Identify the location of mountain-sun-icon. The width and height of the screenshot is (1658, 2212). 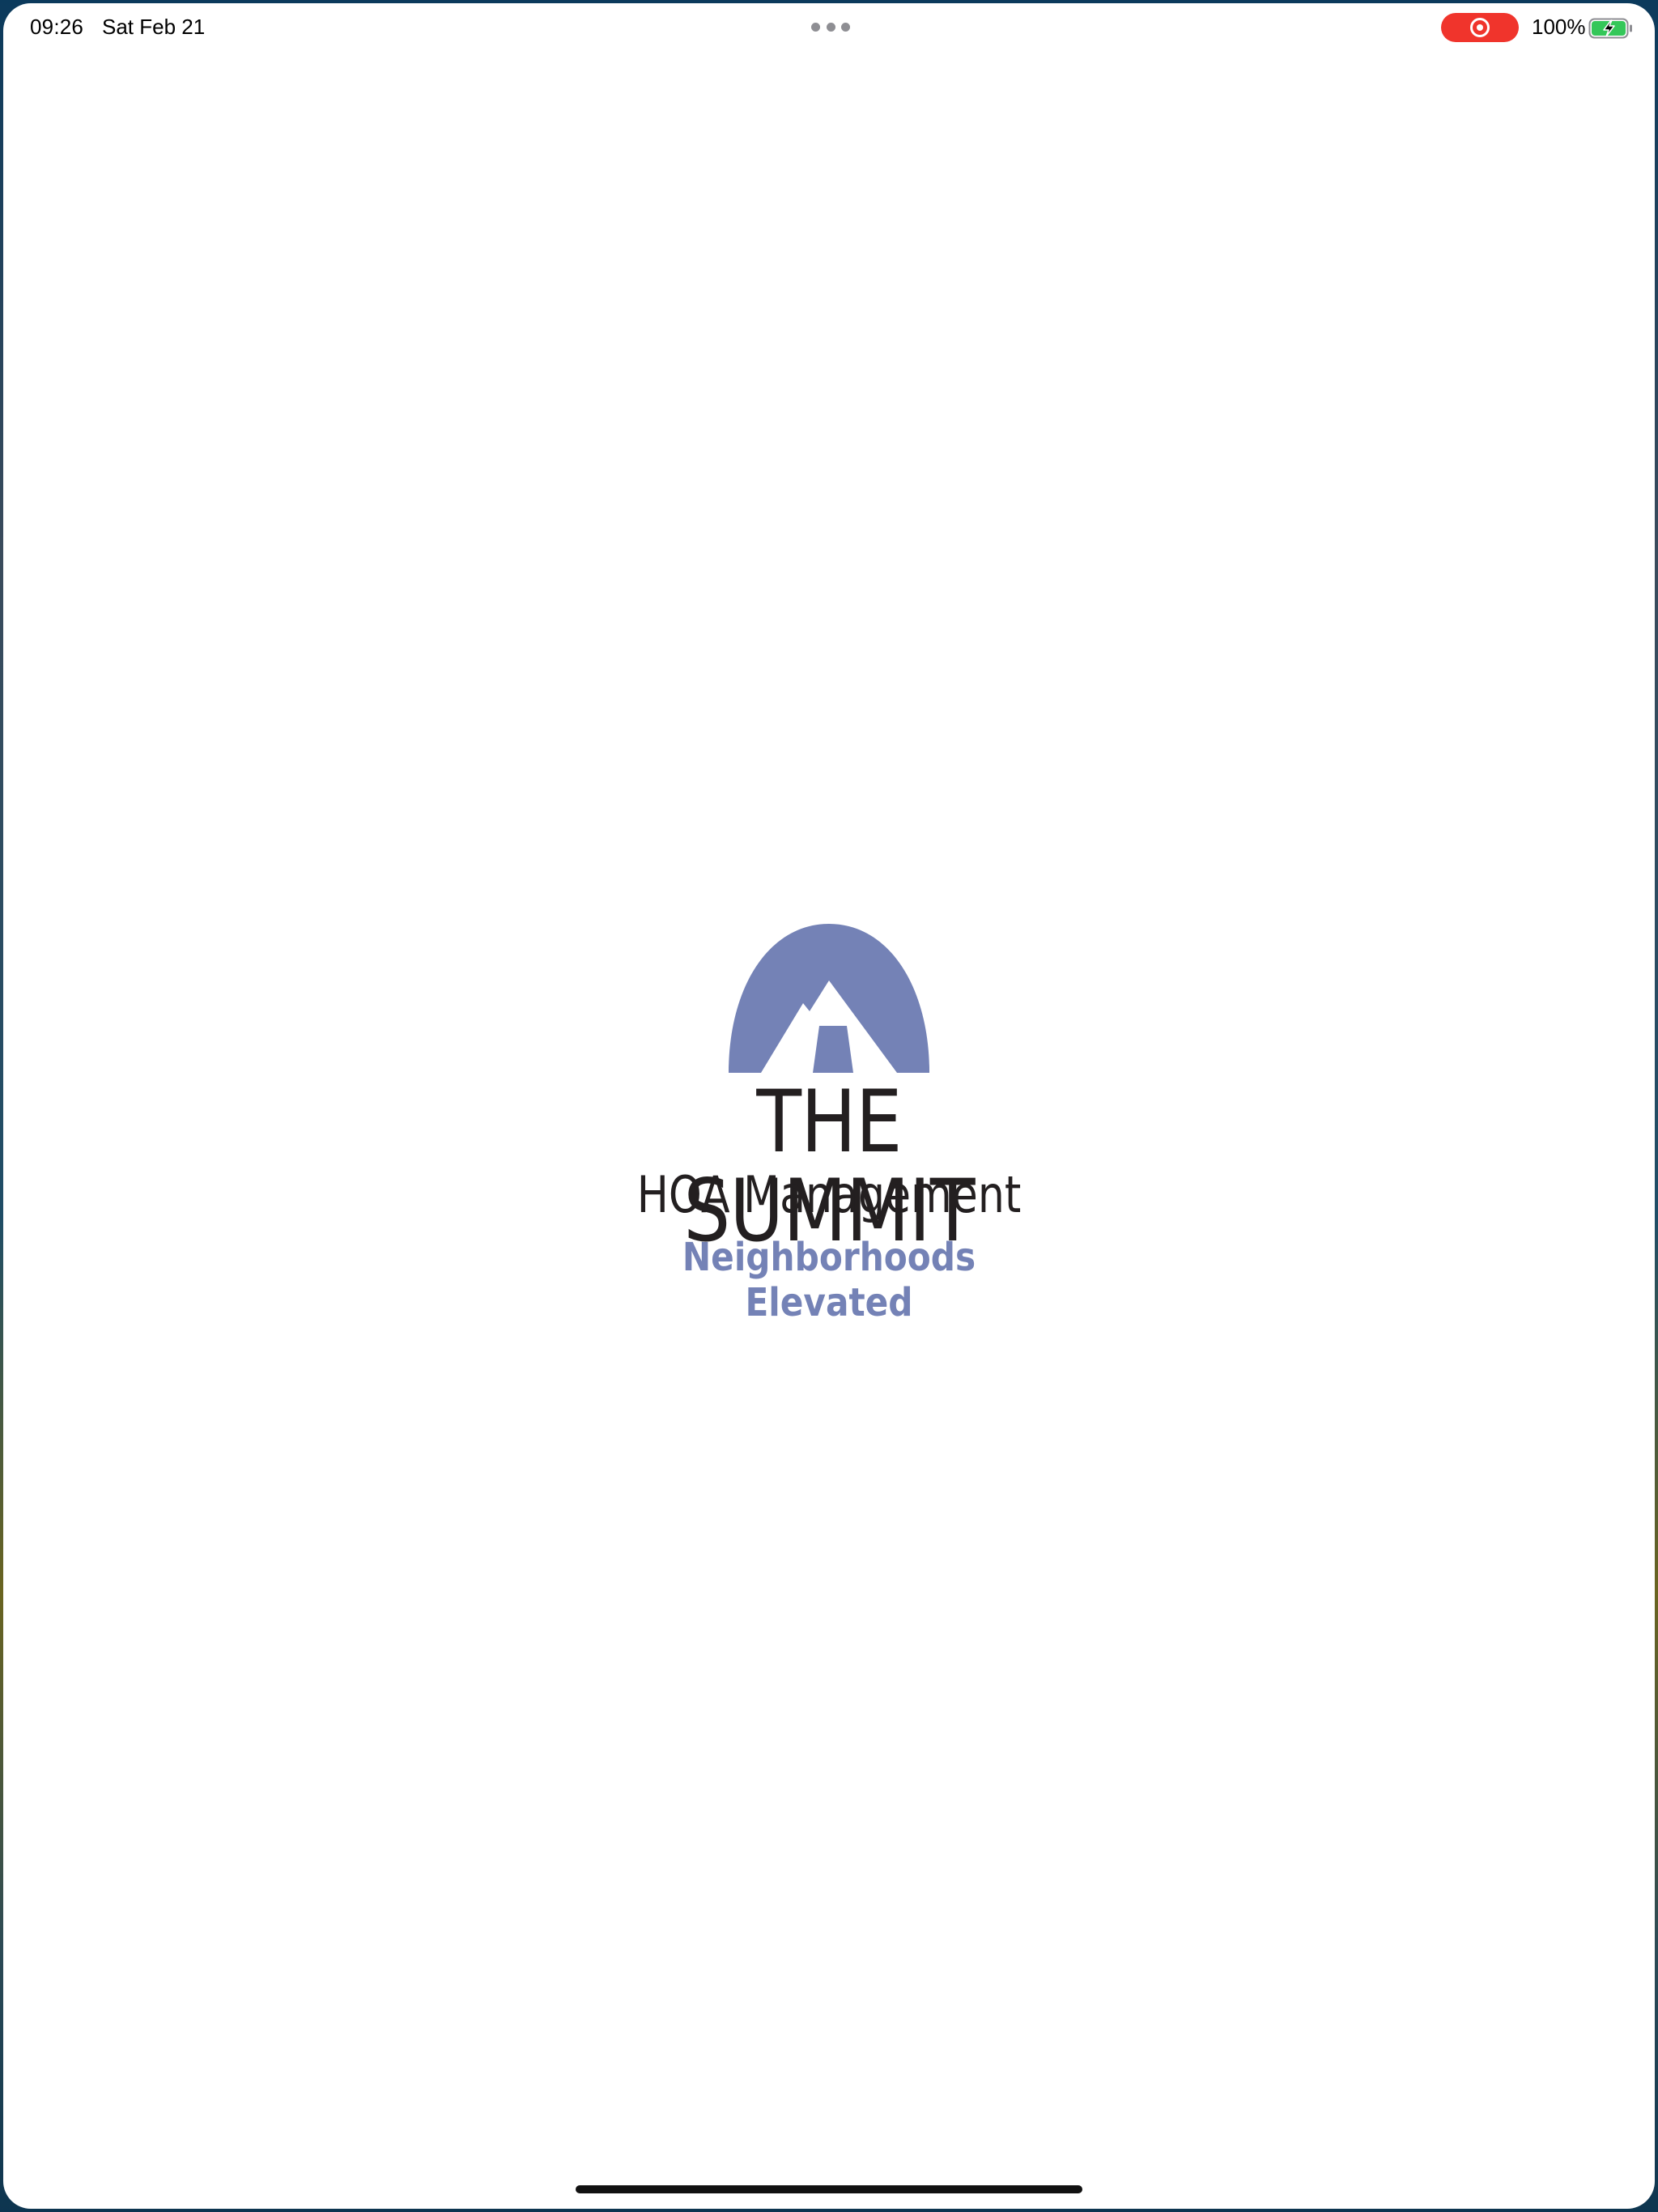
(829, 999).